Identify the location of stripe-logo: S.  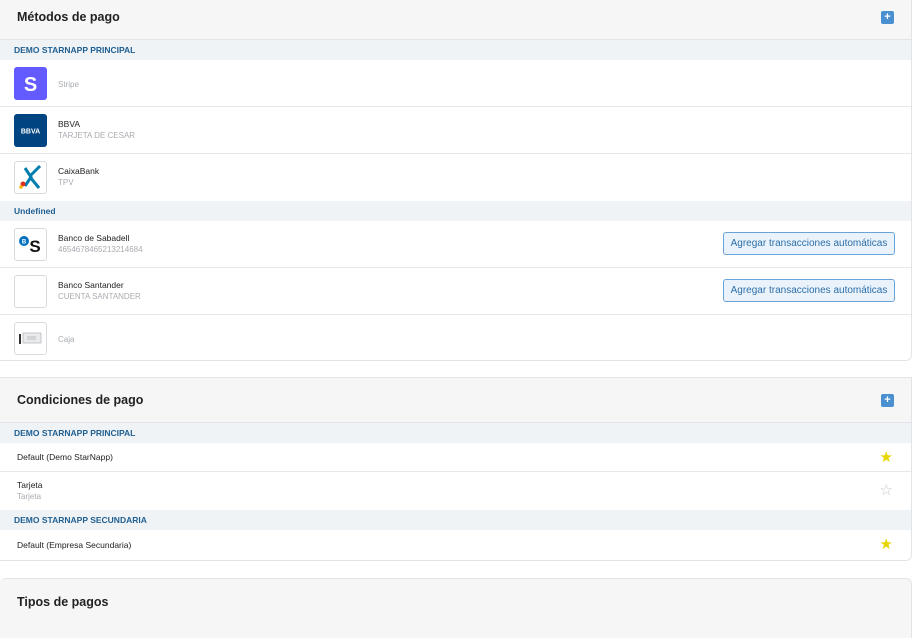
(30, 83).